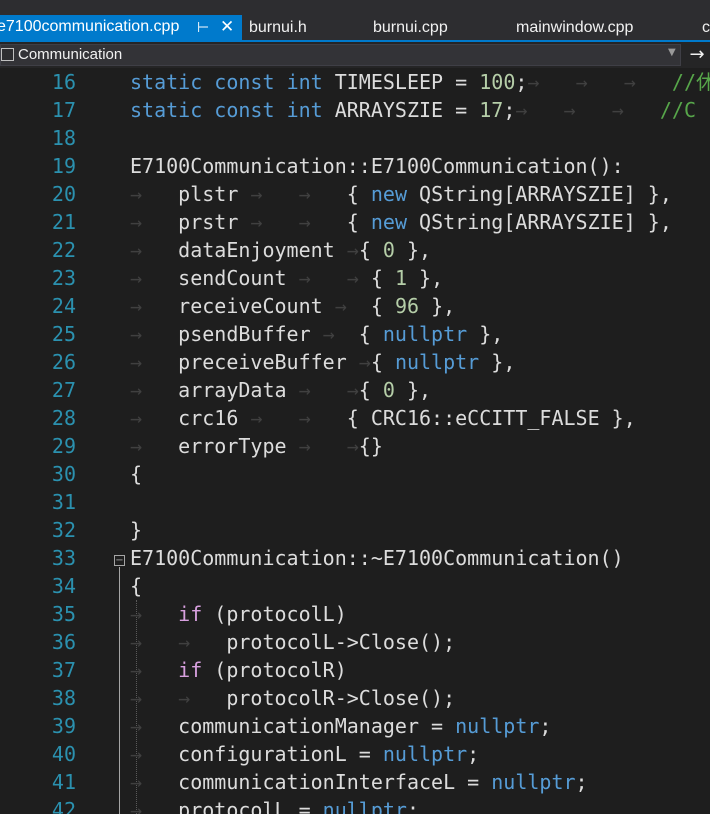 The height and width of the screenshot is (814, 710). What do you see at coordinates (317, 334) in the screenshot?
I see `code-line: → psendBuffer → { nullptr },` at bounding box center [317, 334].